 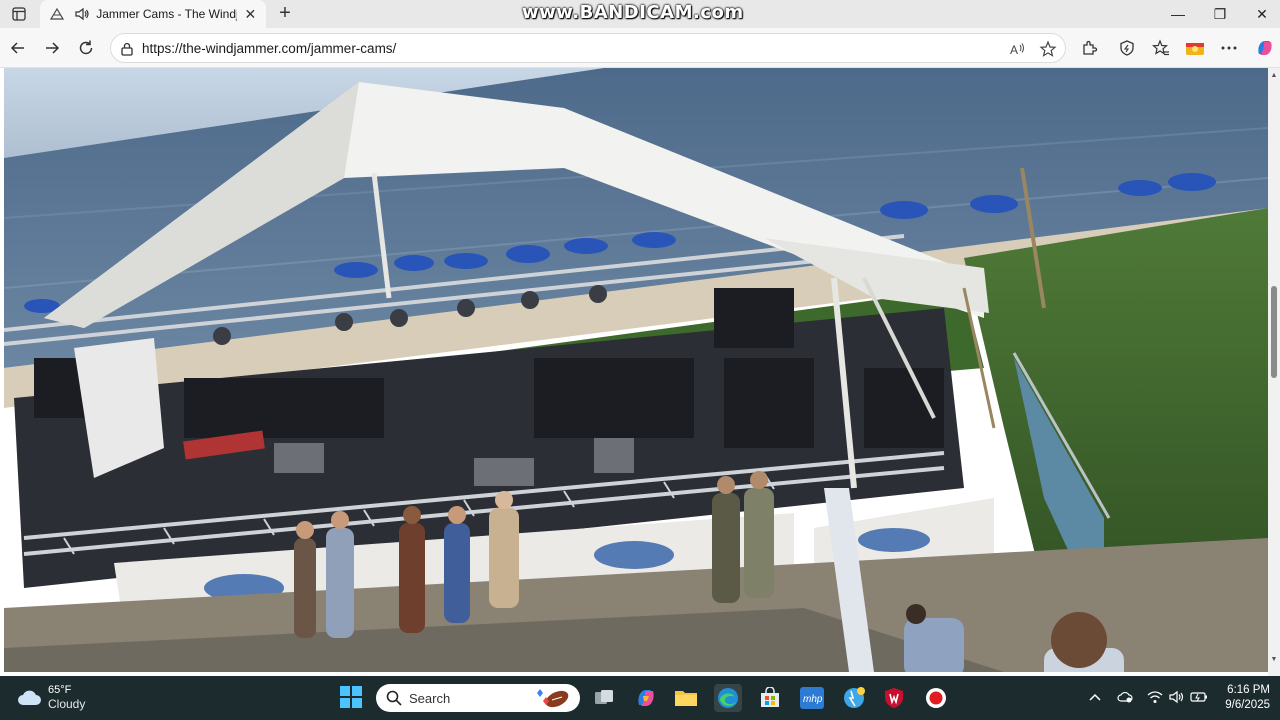 I want to click on start-button, so click(x=351, y=697).